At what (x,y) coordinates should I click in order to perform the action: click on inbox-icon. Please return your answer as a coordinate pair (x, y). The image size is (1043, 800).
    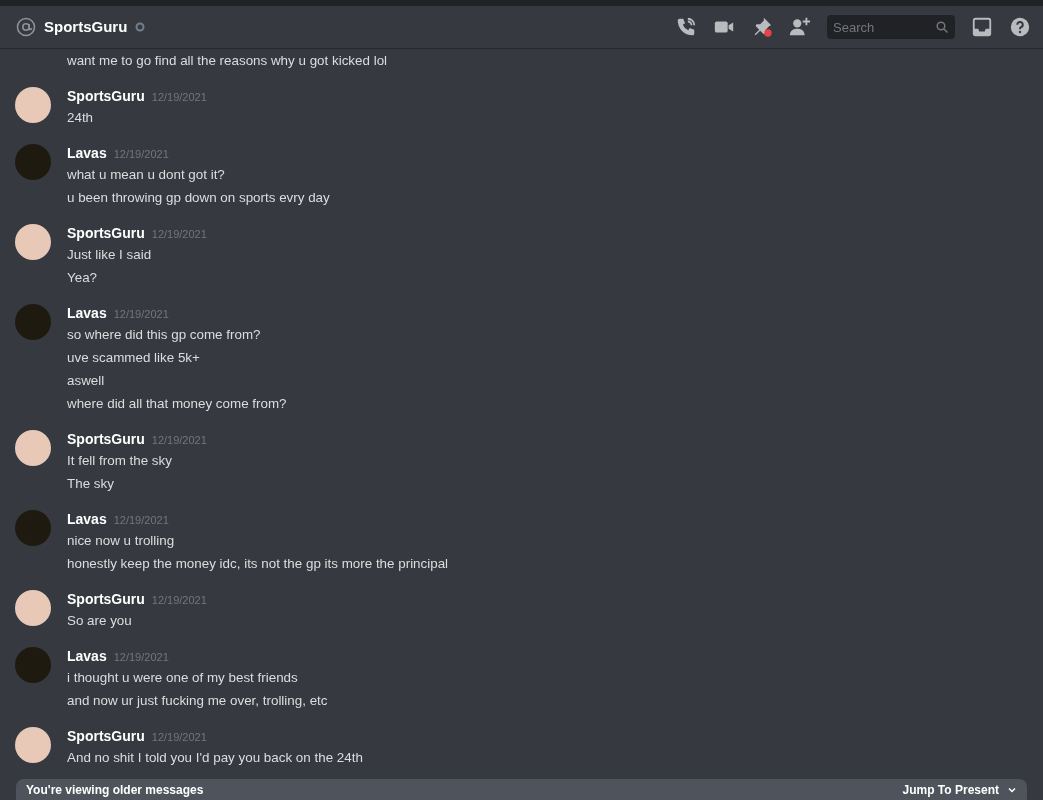
    Looking at the image, I should click on (982, 27).